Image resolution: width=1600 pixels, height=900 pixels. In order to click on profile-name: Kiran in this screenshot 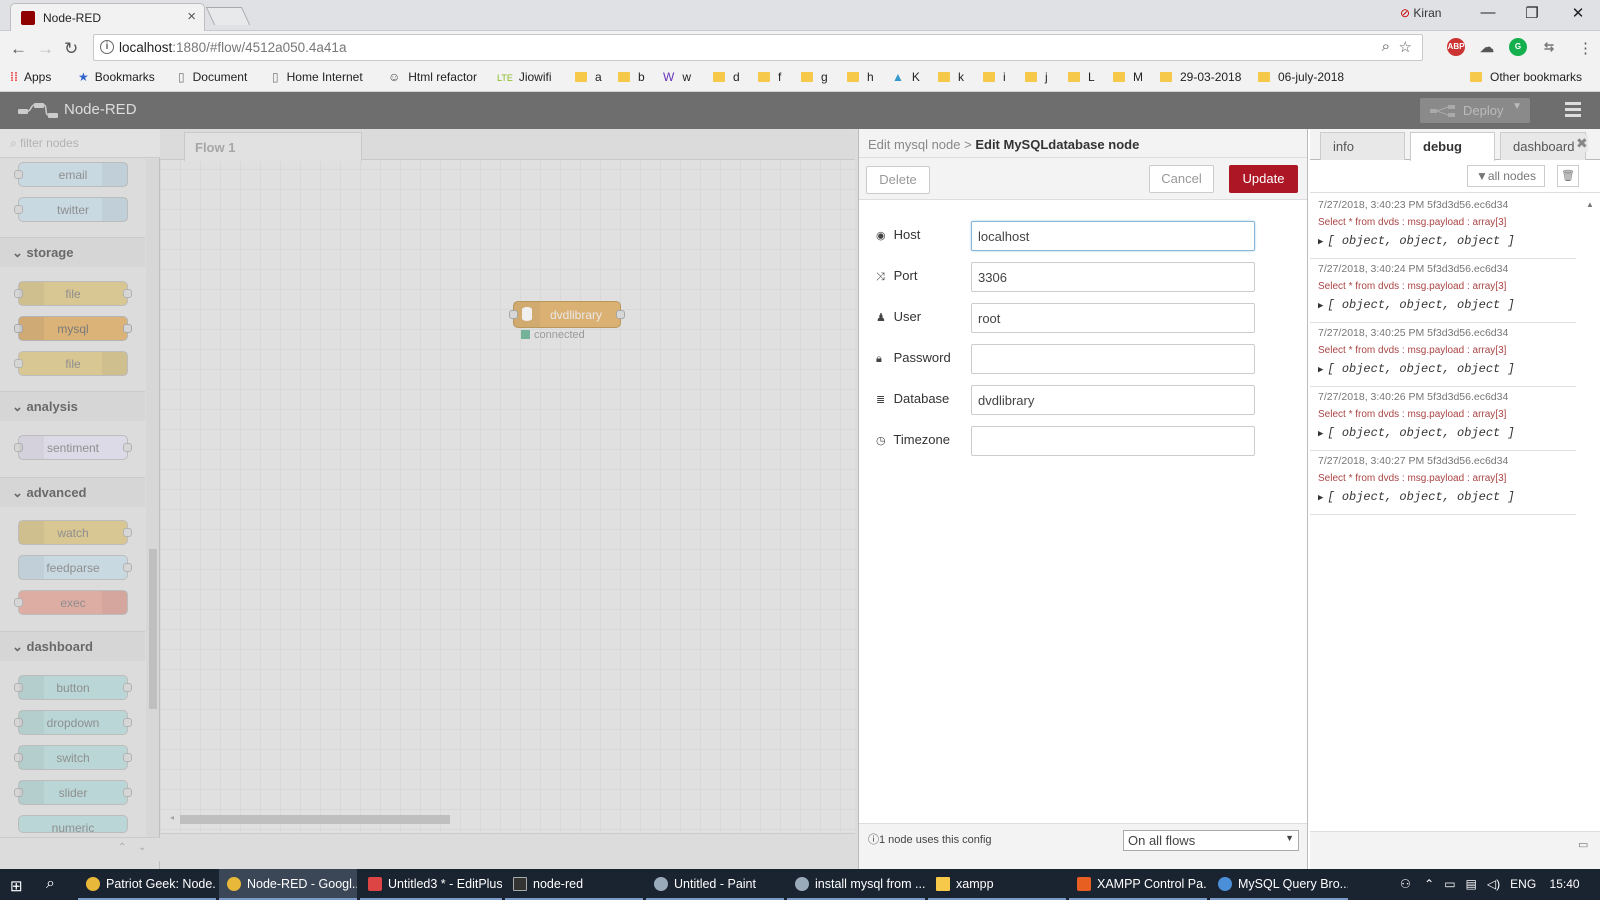, I will do `click(1427, 13)`.